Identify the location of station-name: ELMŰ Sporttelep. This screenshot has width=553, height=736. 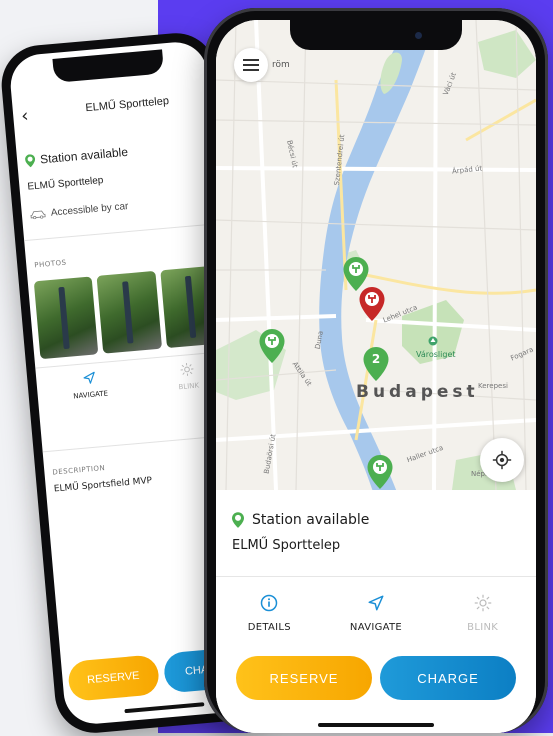
(286, 545).